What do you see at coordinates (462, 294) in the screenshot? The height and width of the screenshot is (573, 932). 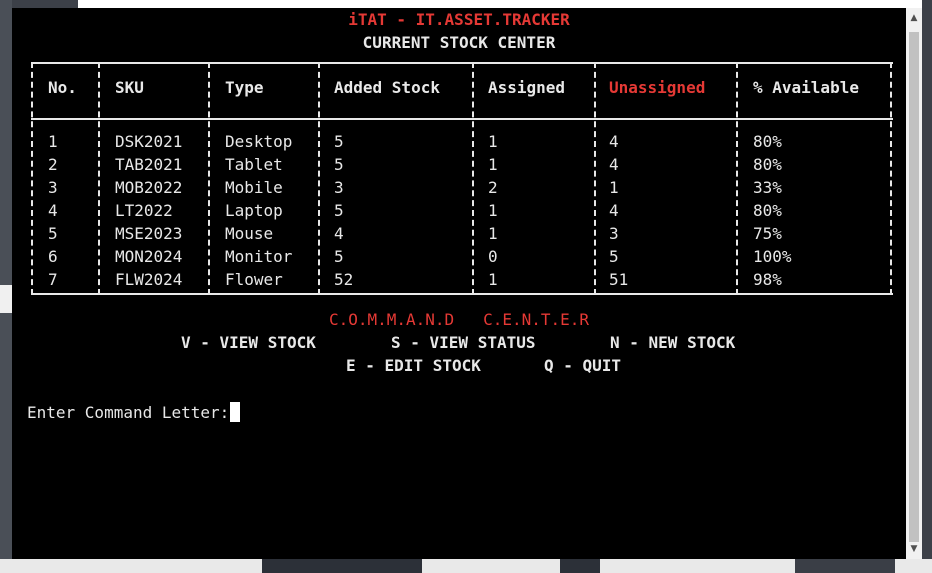 I see `table-border-bottom` at bounding box center [462, 294].